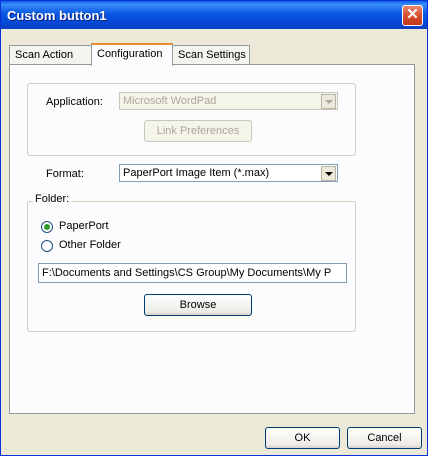 The height and width of the screenshot is (456, 428). What do you see at coordinates (47, 227) in the screenshot?
I see `paperport-radio` at bounding box center [47, 227].